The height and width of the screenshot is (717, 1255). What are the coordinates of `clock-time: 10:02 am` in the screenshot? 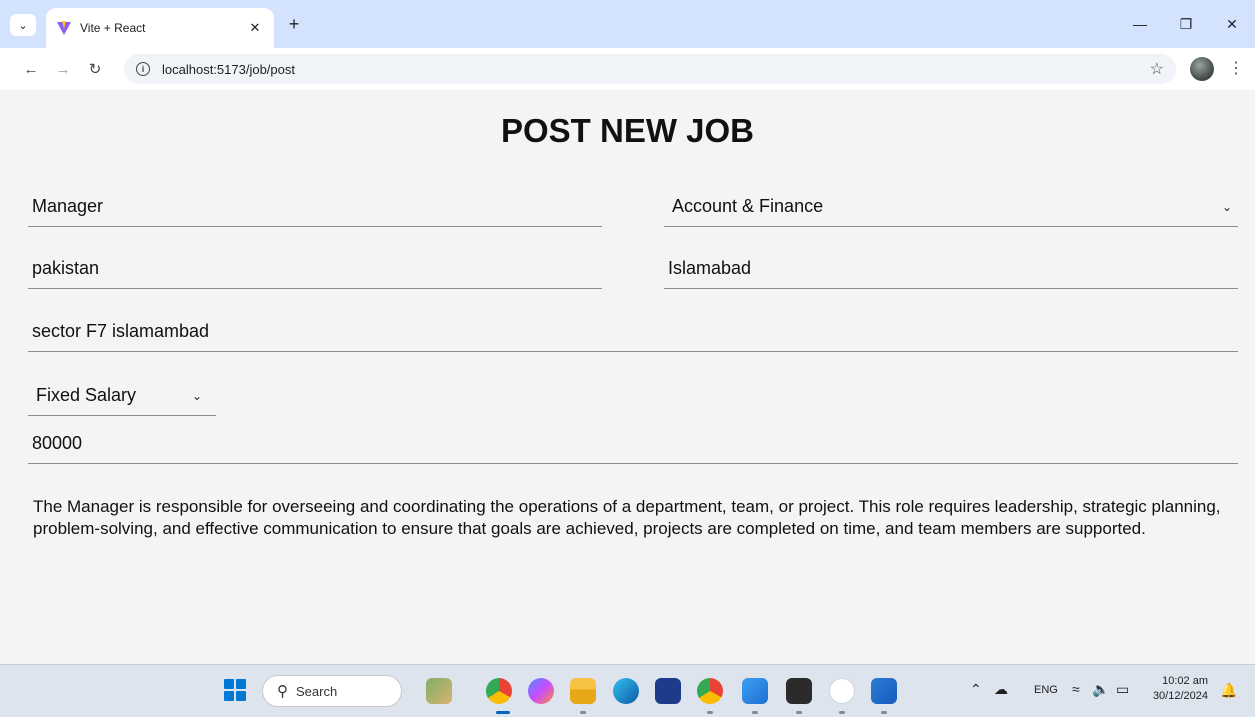 It's located at (1185, 681).